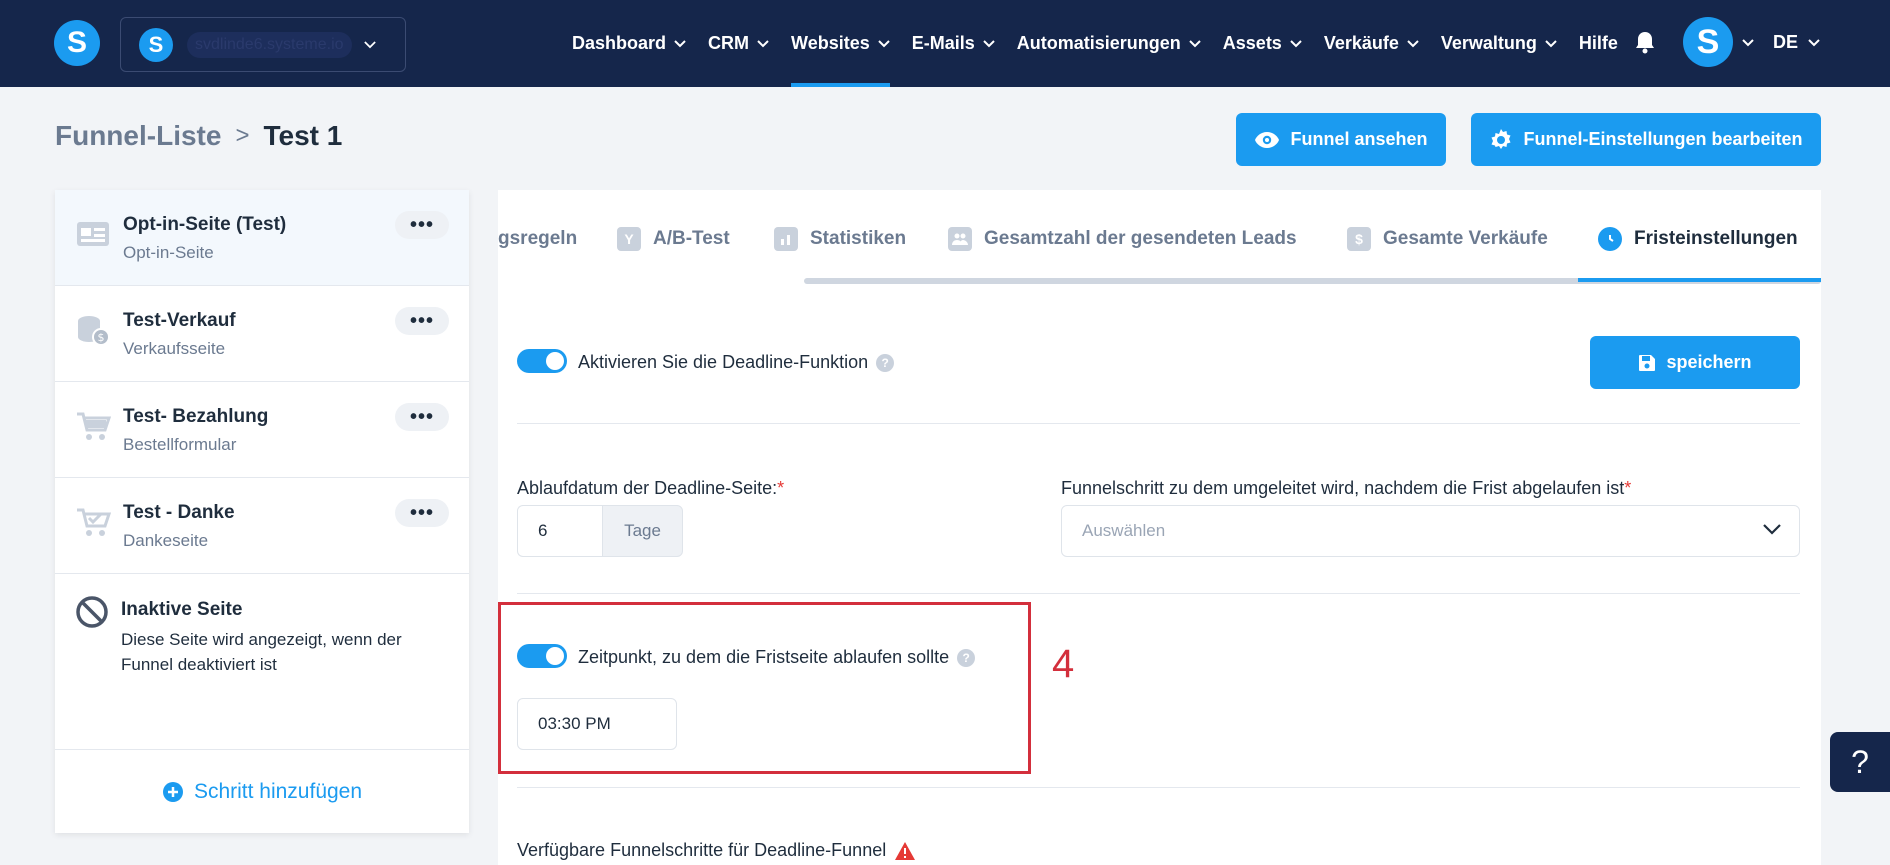  What do you see at coordinates (542, 361) in the screenshot?
I see `deadline-enable-toggle` at bounding box center [542, 361].